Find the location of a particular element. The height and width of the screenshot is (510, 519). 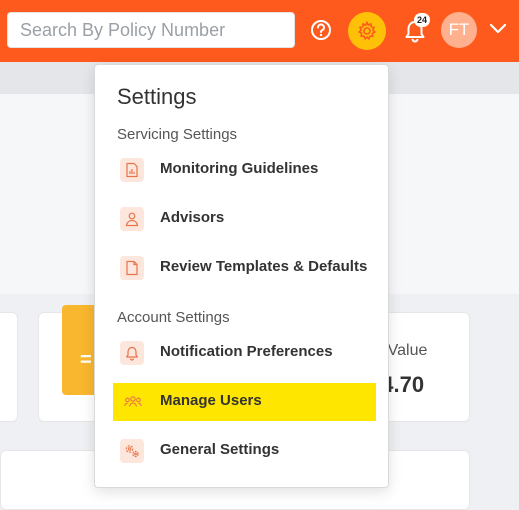

top-bar: Search By Policy Number 24 FT is located at coordinates (259, 31).